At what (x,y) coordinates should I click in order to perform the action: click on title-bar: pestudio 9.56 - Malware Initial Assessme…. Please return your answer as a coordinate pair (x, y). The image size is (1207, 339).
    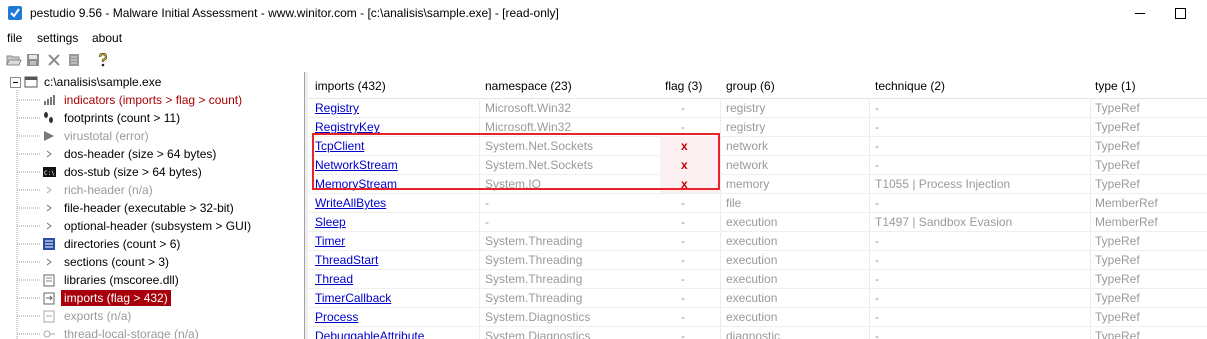
    Looking at the image, I should click on (603, 14).